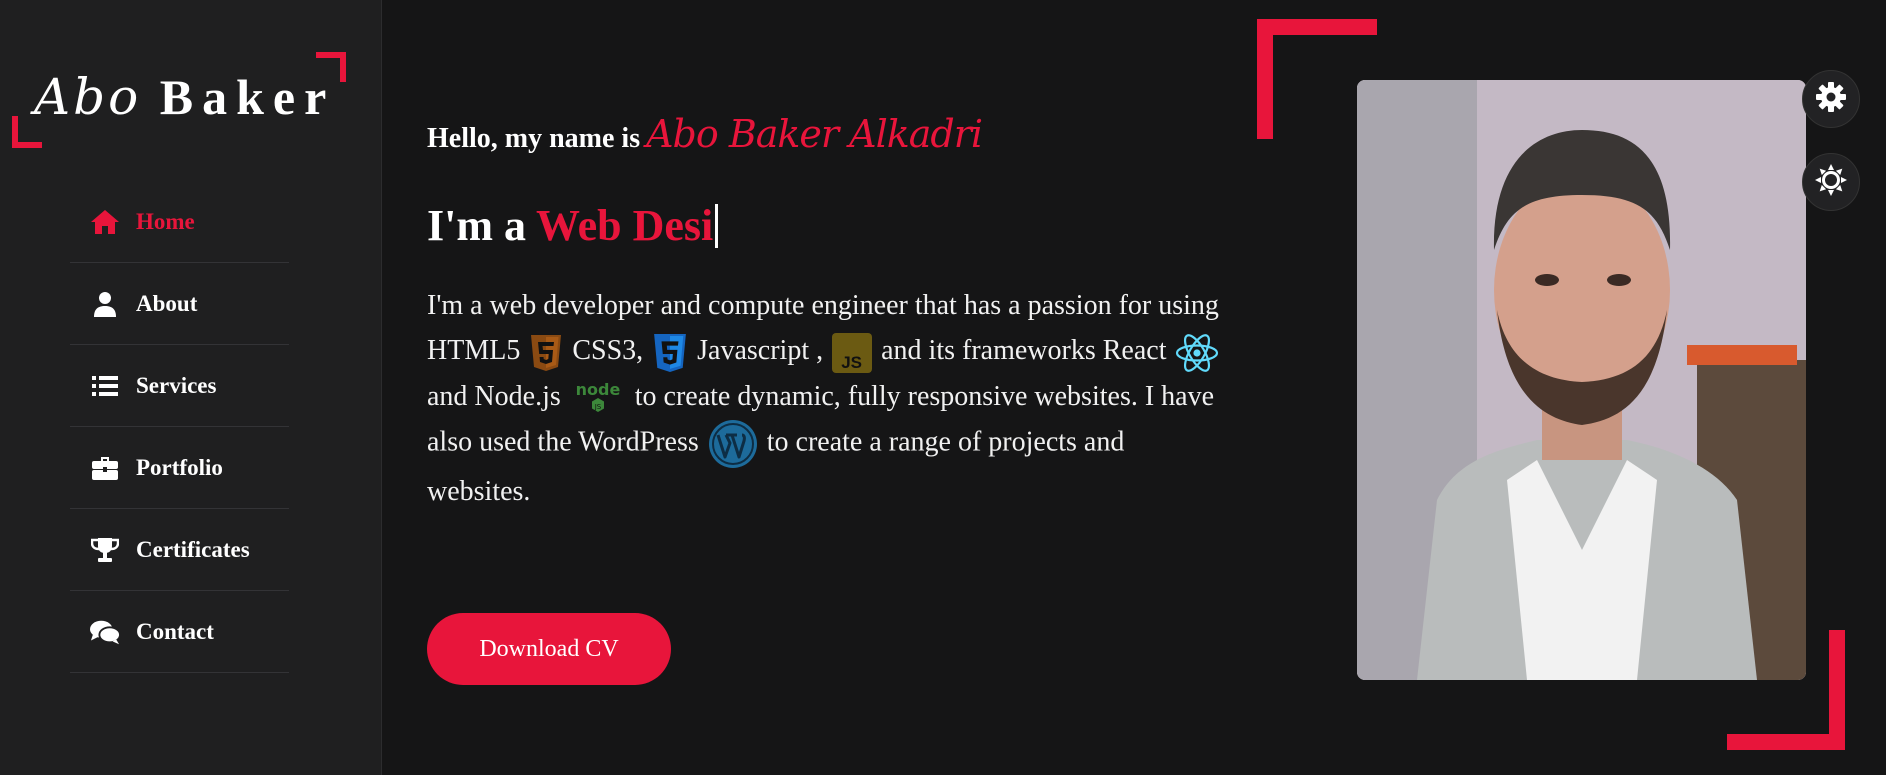 Image resolution: width=1886 pixels, height=775 pixels. I want to click on nav-item-contact: Contact, so click(179, 632).